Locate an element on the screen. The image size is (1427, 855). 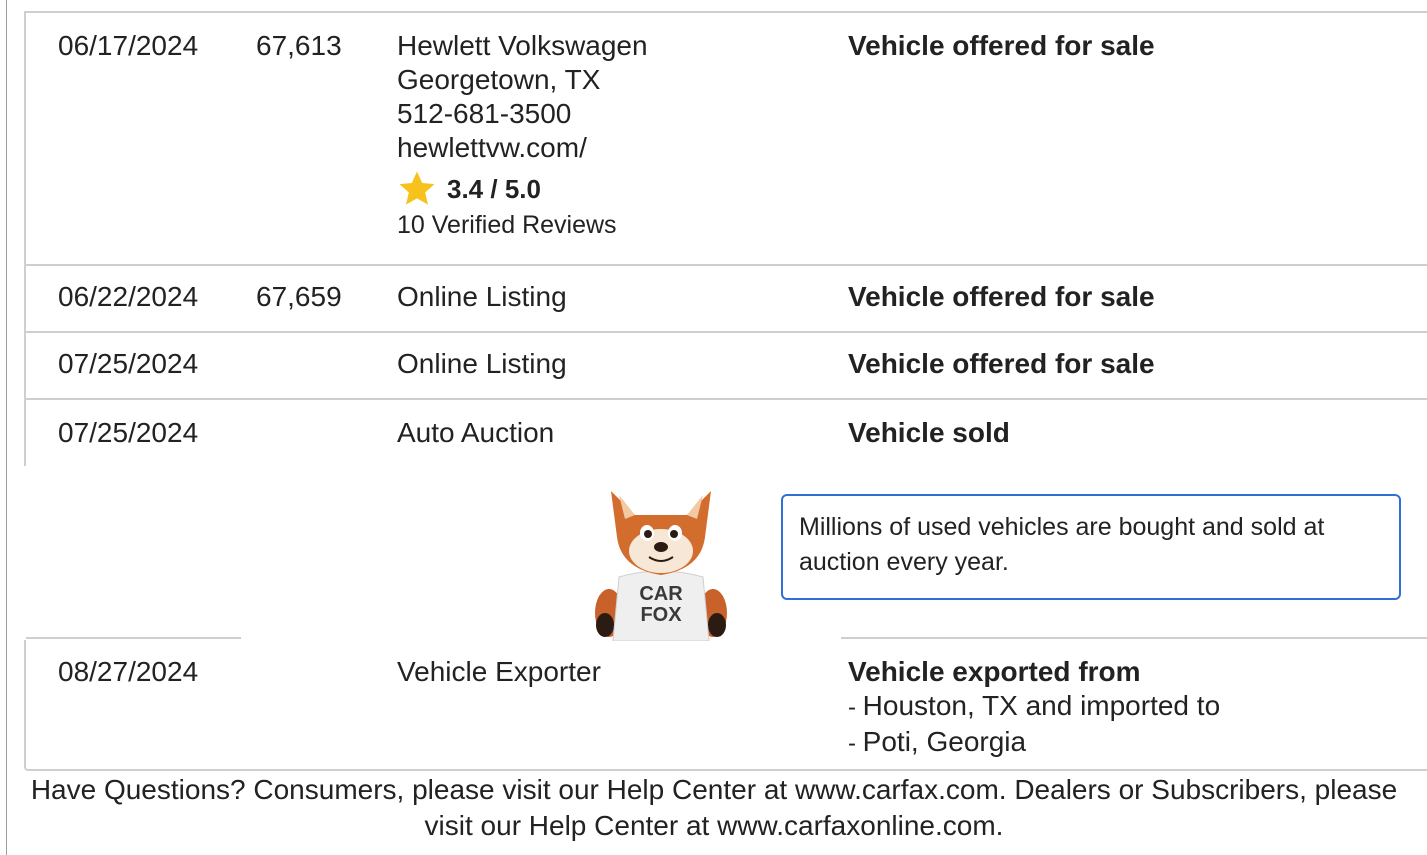
verified-reviews-link: 10 Verified Reviews is located at coordinates (522, 225).